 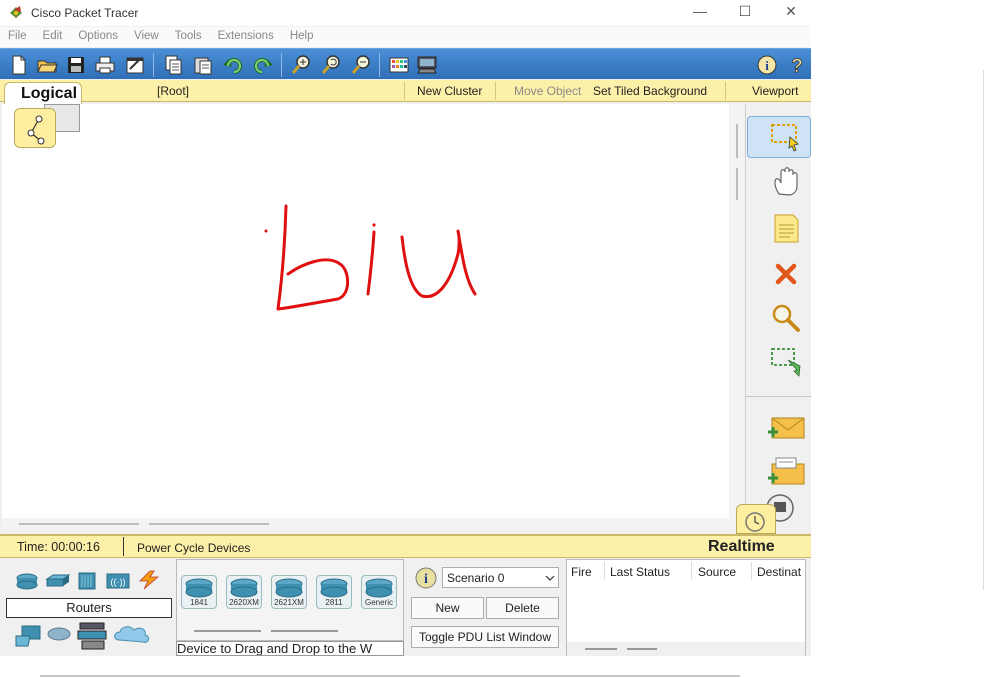 I want to click on device-2620xm: 2620XM, so click(x=244, y=592).